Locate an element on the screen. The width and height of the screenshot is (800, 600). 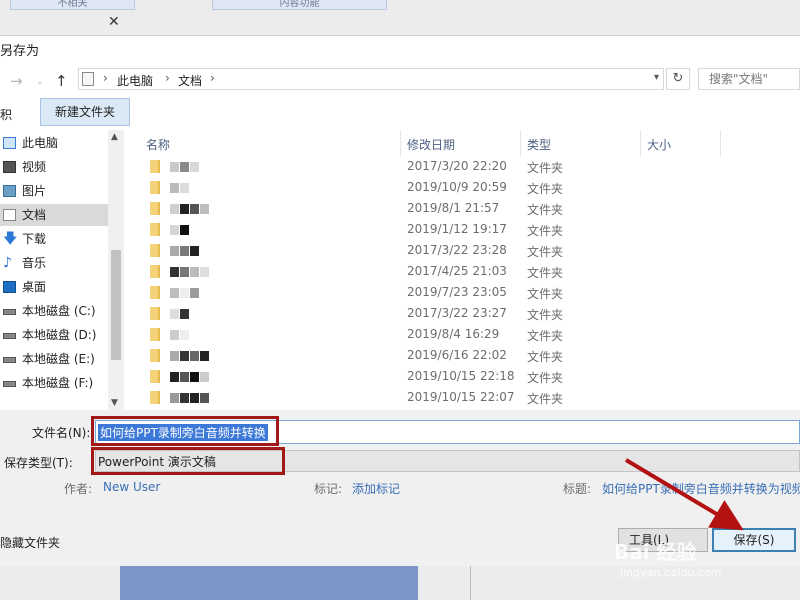
file-modified: 2019/10/15 22:07 is located at coordinates (461, 397).